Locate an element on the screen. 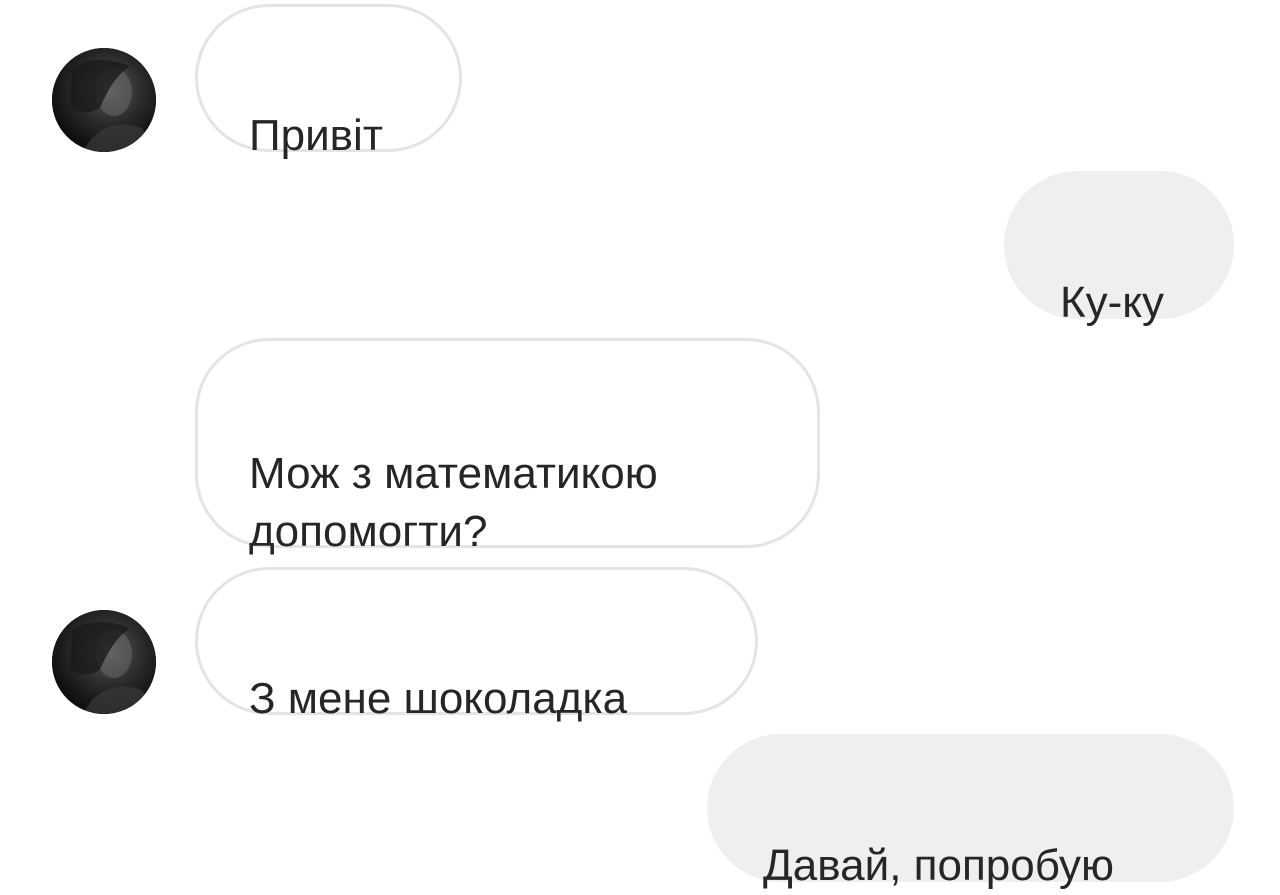  message-text: З мене шоколадка is located at coordinates (438, 698).